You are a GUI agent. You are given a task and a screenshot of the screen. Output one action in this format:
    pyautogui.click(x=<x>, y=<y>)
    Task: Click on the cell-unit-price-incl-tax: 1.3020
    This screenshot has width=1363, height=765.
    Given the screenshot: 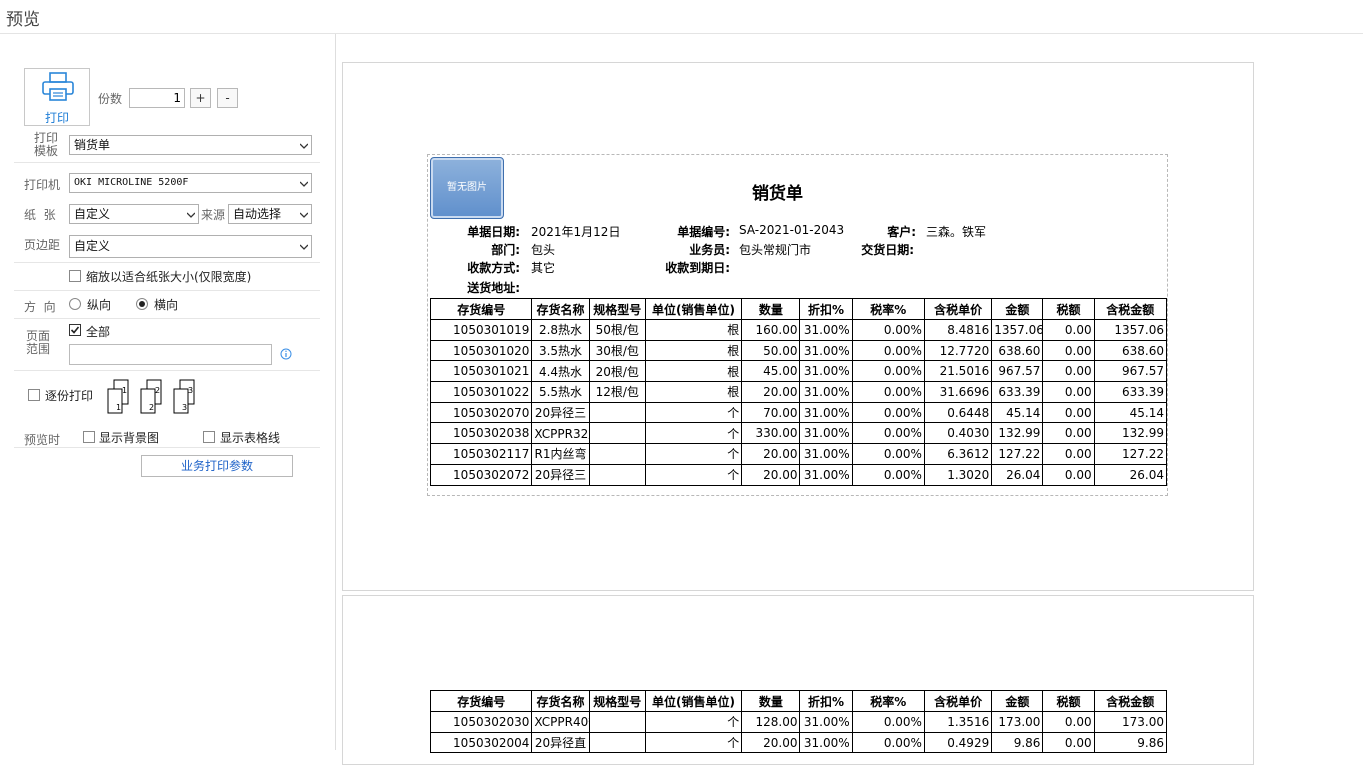 What is the action you would take?
    pyautogui.click(x=958, y=474)
    